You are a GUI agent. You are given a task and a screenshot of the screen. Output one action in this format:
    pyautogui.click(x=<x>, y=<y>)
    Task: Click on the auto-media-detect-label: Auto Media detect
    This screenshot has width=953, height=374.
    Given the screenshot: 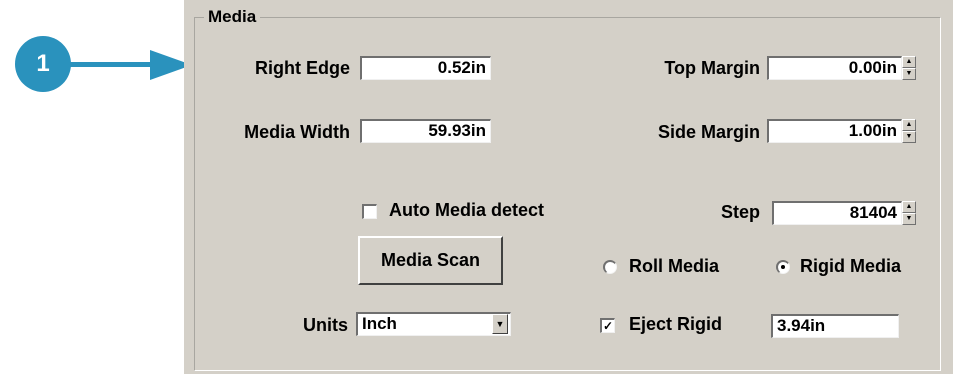 What is the action you would take?
    pyautogui.click(x=466, y=210)
    